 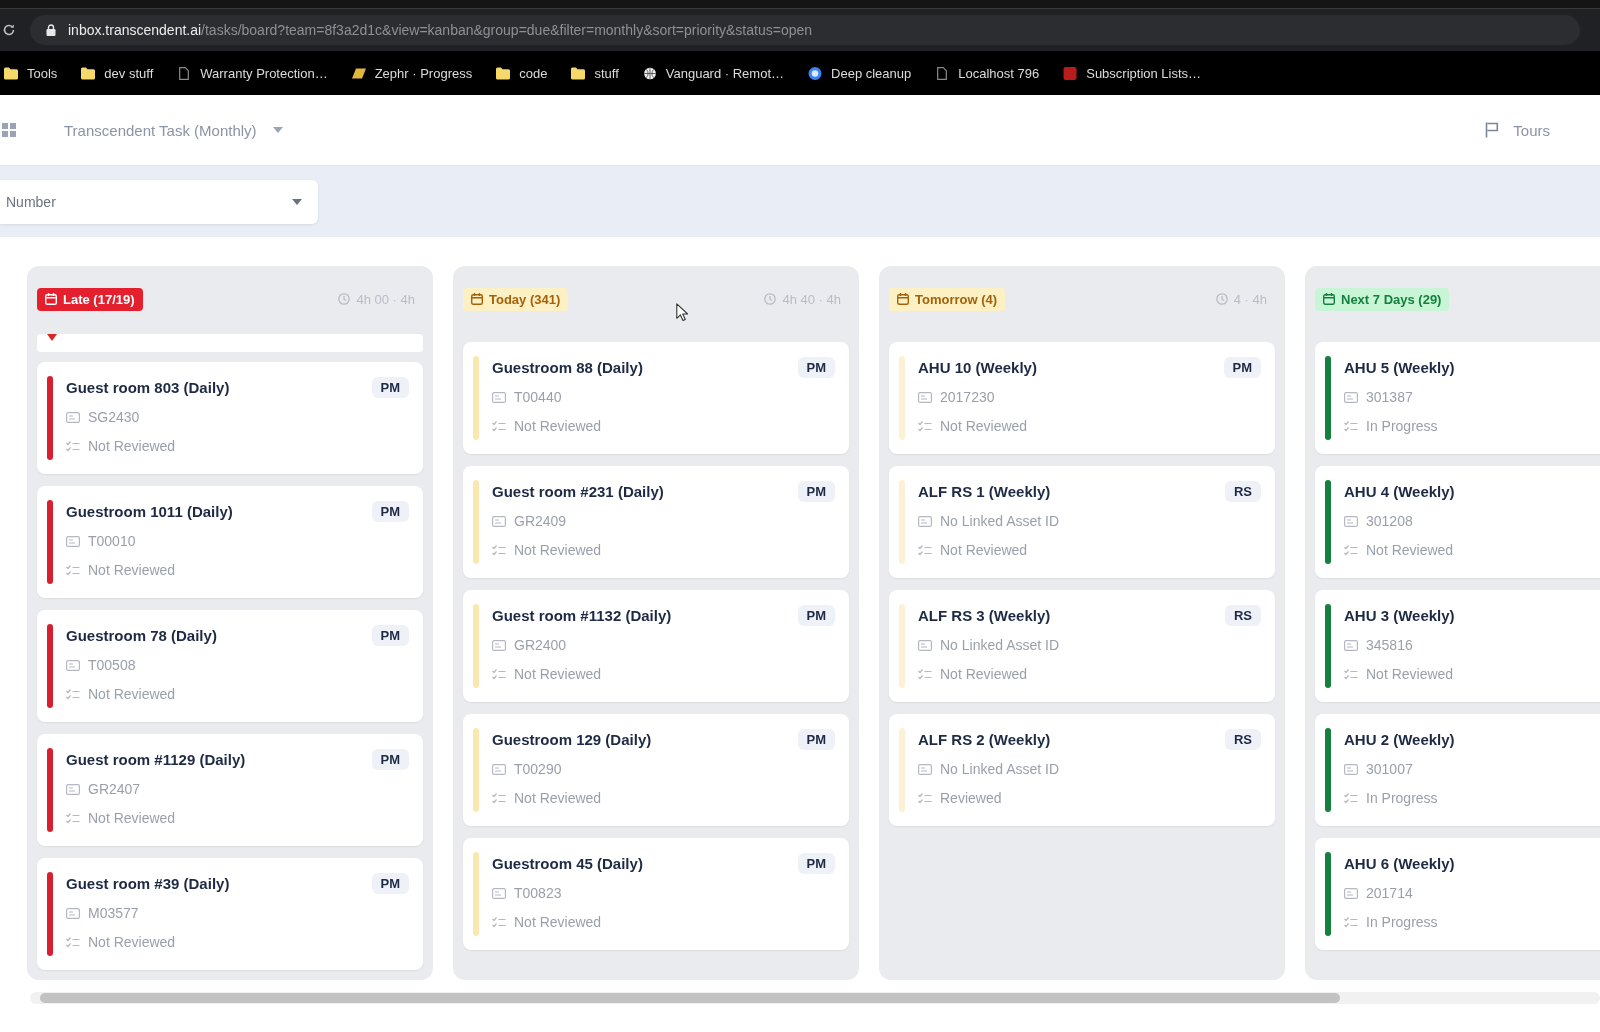 I want to click on scrollbar-thumb, so click(x=690, y=998).